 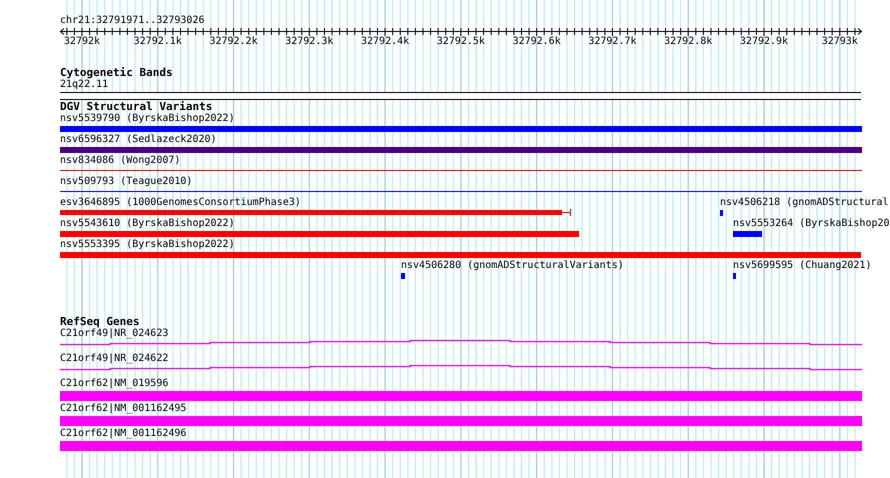 What do you see at coordinates (138, 140) in the screenshot?
I see `feature-label: nsv6596327 (Sedlazeck2020)` at bounding box center [138, 140].